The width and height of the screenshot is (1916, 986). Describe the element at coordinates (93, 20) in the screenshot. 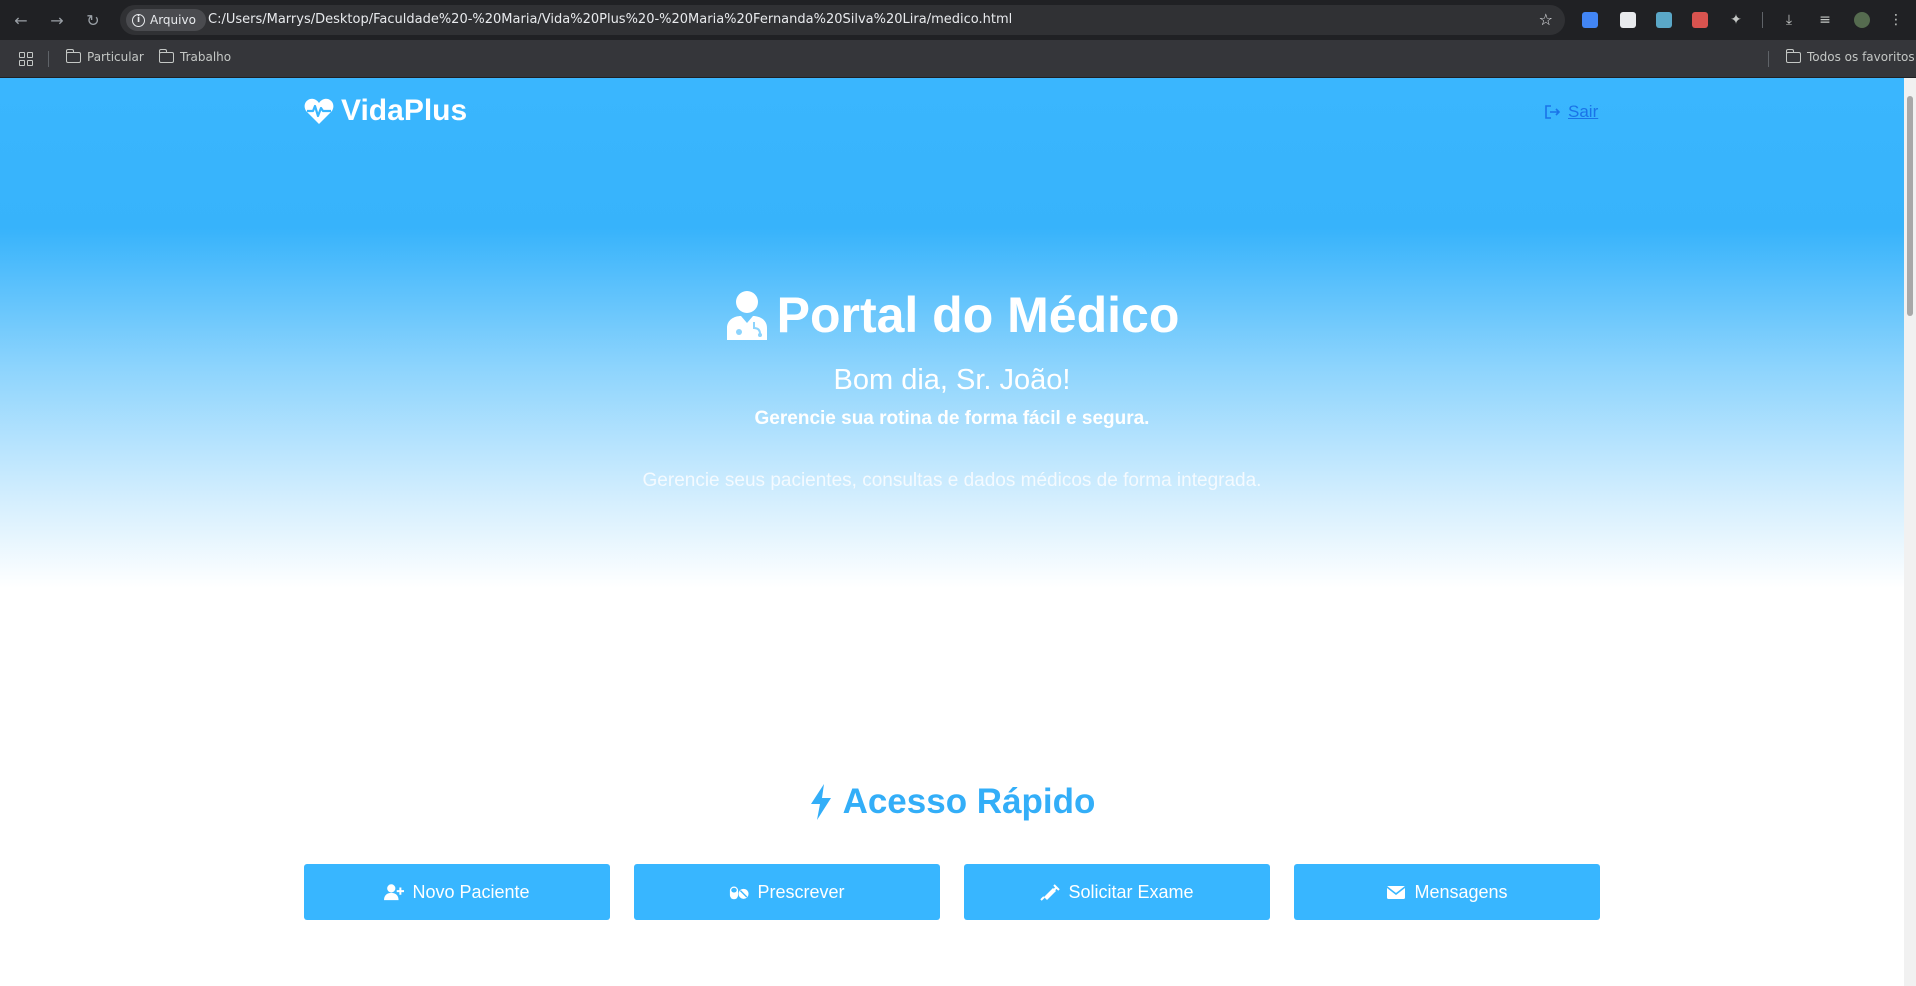

I see `reload-icon: ↻` at that location.